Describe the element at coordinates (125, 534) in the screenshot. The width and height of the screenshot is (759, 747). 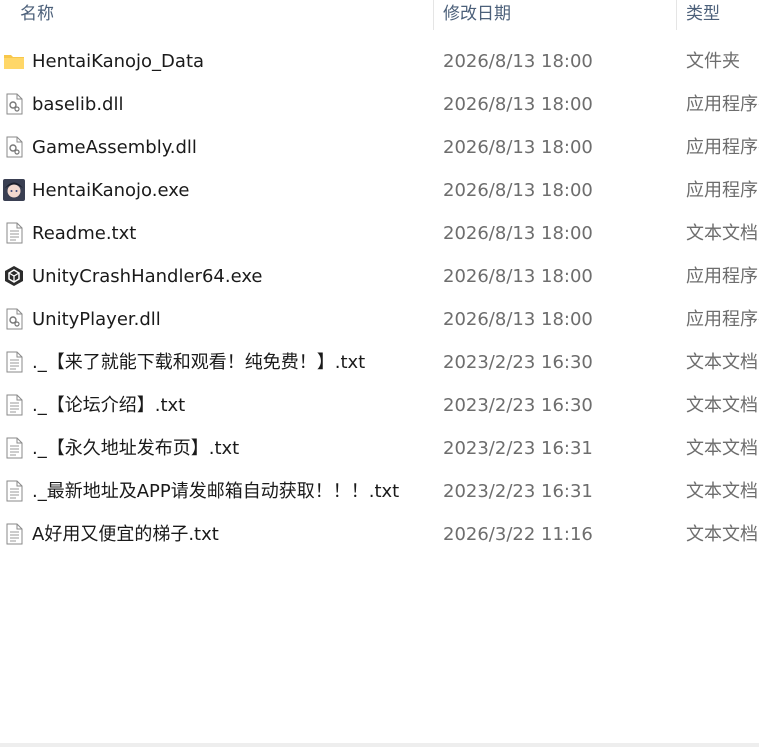
I see `file-name: A好用又便宜的梯子.txt` at that location.